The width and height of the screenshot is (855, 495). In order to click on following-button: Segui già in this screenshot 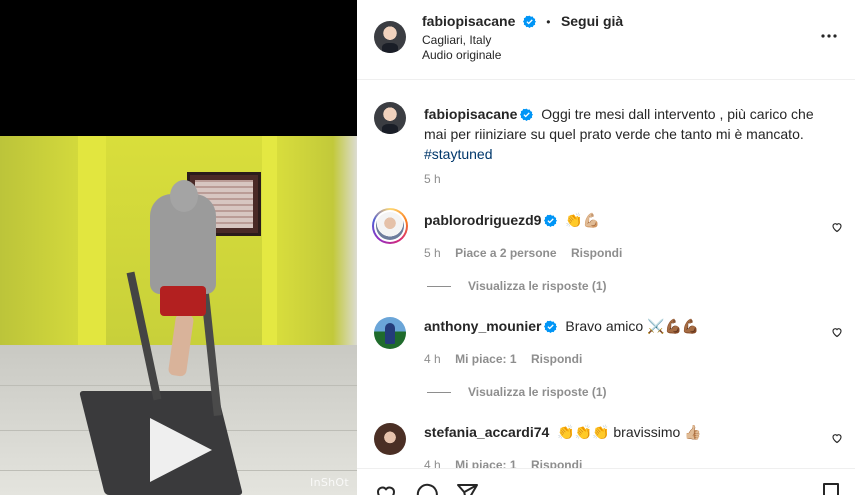, I will do `click(592, 21)`.